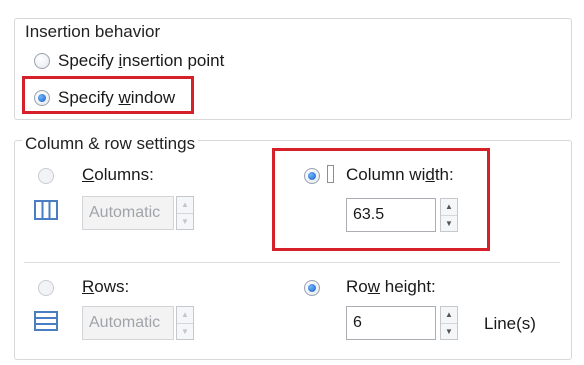 The height and width of the screenshot is (365, 584). I want to click on columns-label: Columns:, so click(118, 174).